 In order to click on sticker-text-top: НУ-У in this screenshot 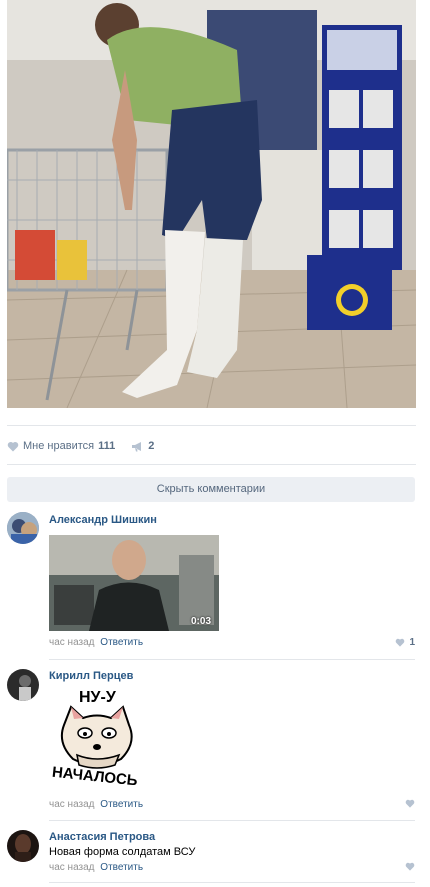, I will do `click(98, 697)`.